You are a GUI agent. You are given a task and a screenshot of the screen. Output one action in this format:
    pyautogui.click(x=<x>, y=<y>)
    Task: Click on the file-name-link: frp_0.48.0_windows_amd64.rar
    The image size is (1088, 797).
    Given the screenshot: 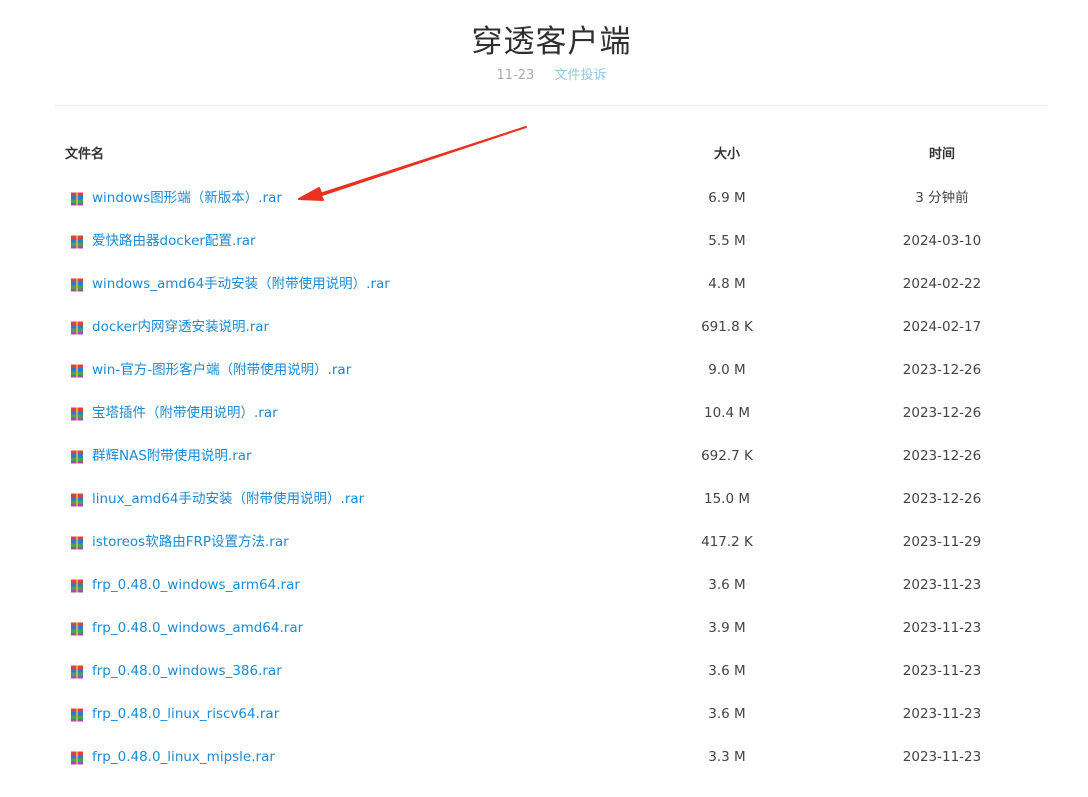 What is the action you would take?
    pyautogui.click(x=197, y=628)
    